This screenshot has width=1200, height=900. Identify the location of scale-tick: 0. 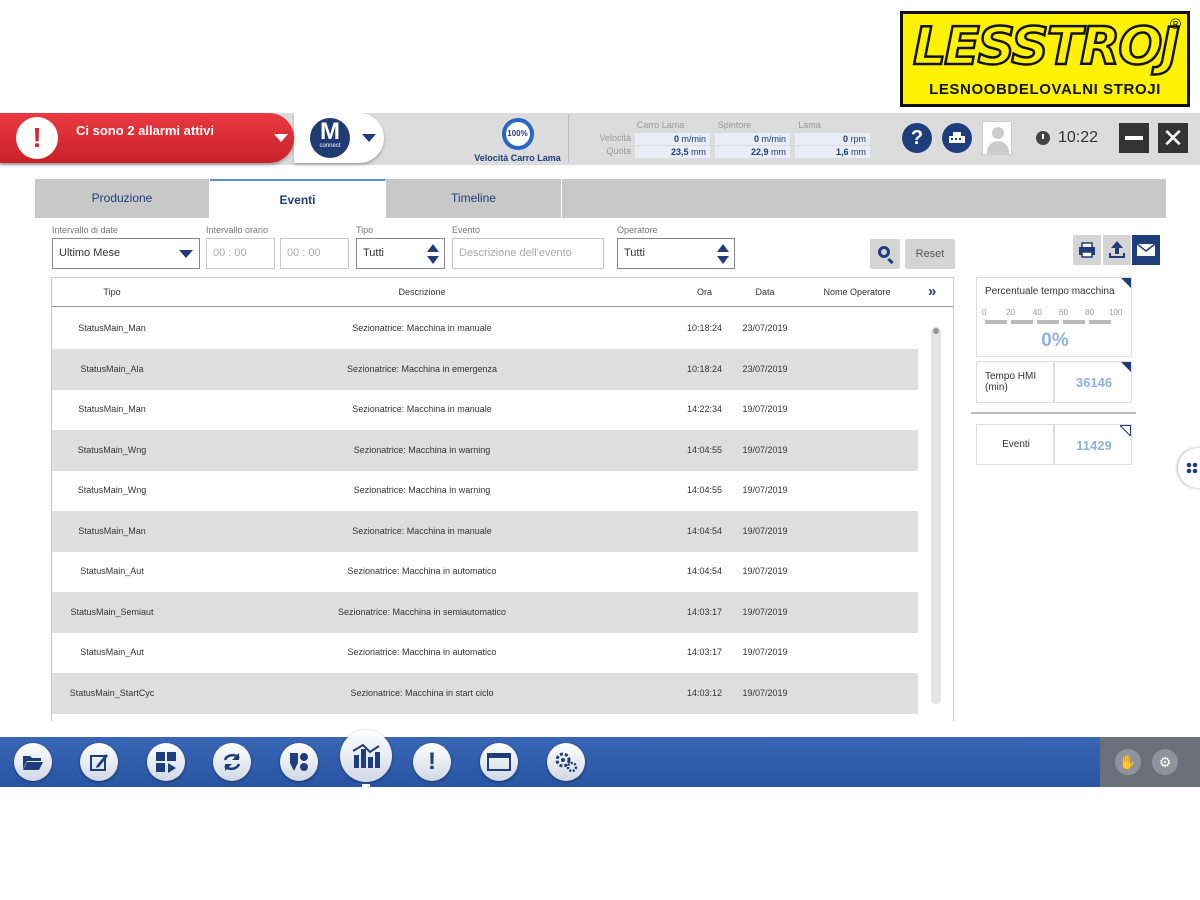
(984, 312).